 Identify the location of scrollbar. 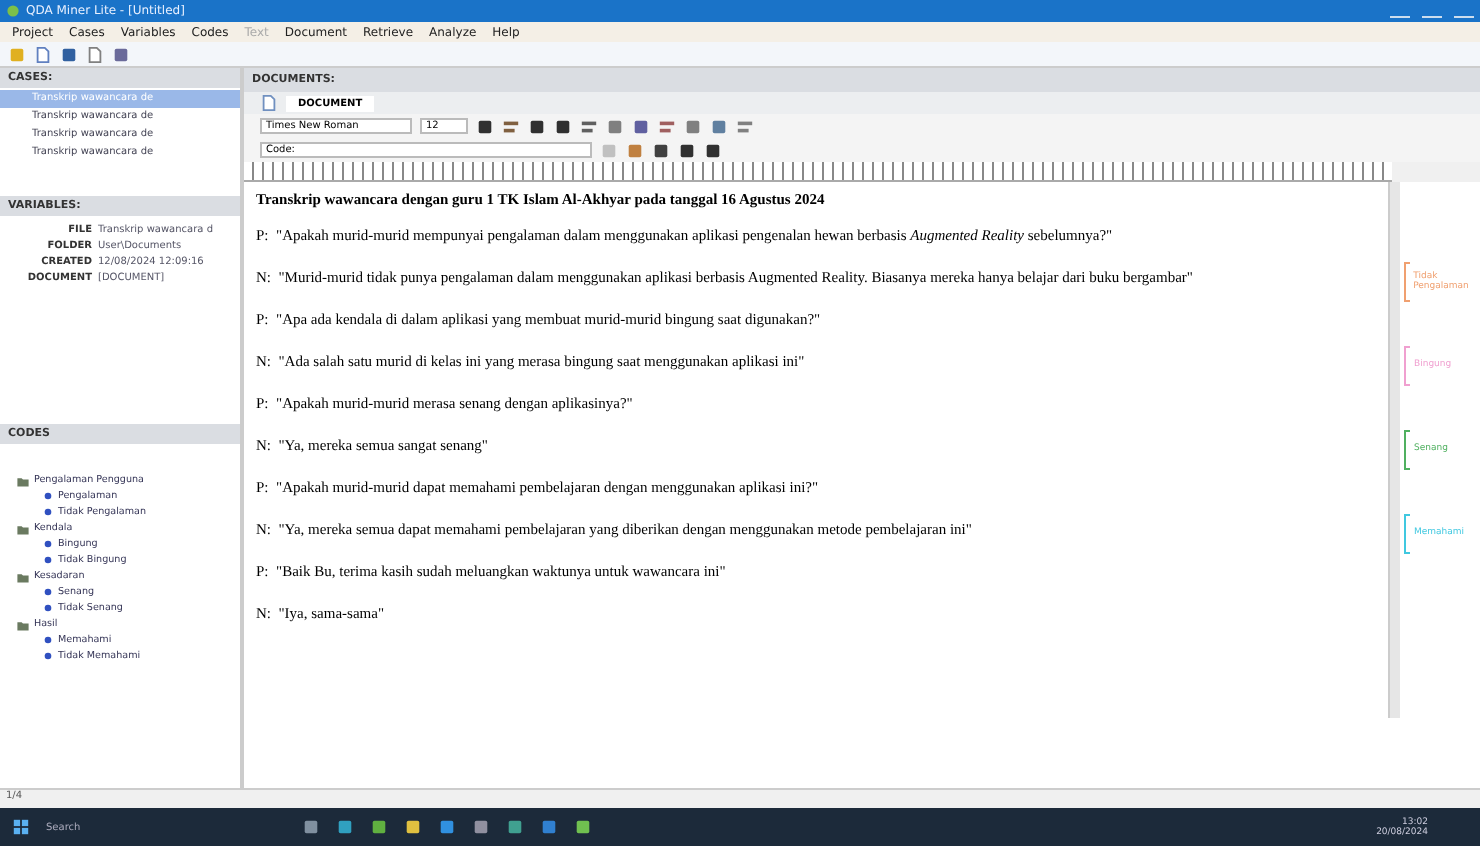
(1394, 450).